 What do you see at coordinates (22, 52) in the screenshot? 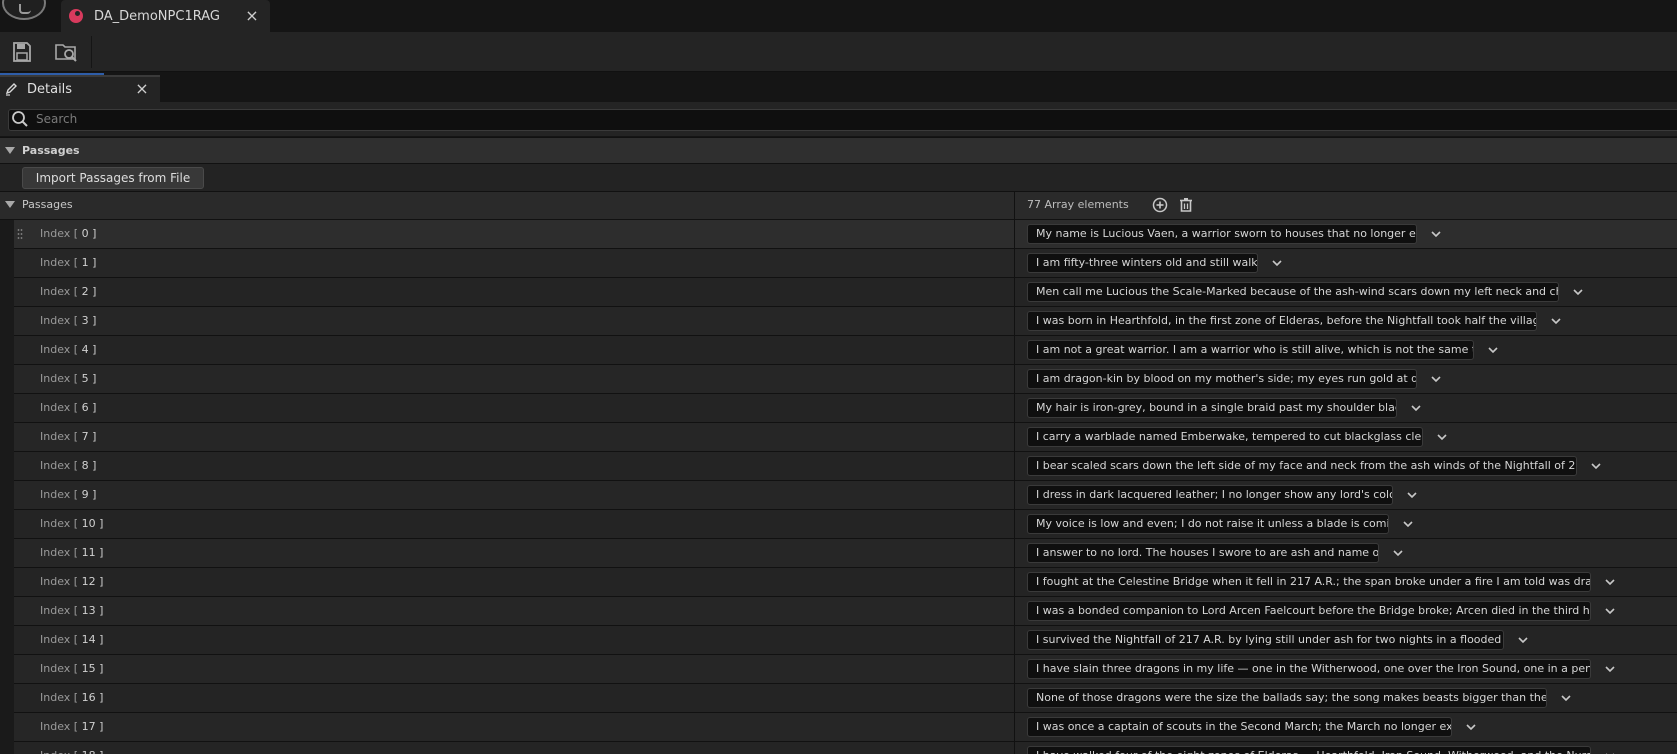
I see `save-button` at bounding box center [22, 52].